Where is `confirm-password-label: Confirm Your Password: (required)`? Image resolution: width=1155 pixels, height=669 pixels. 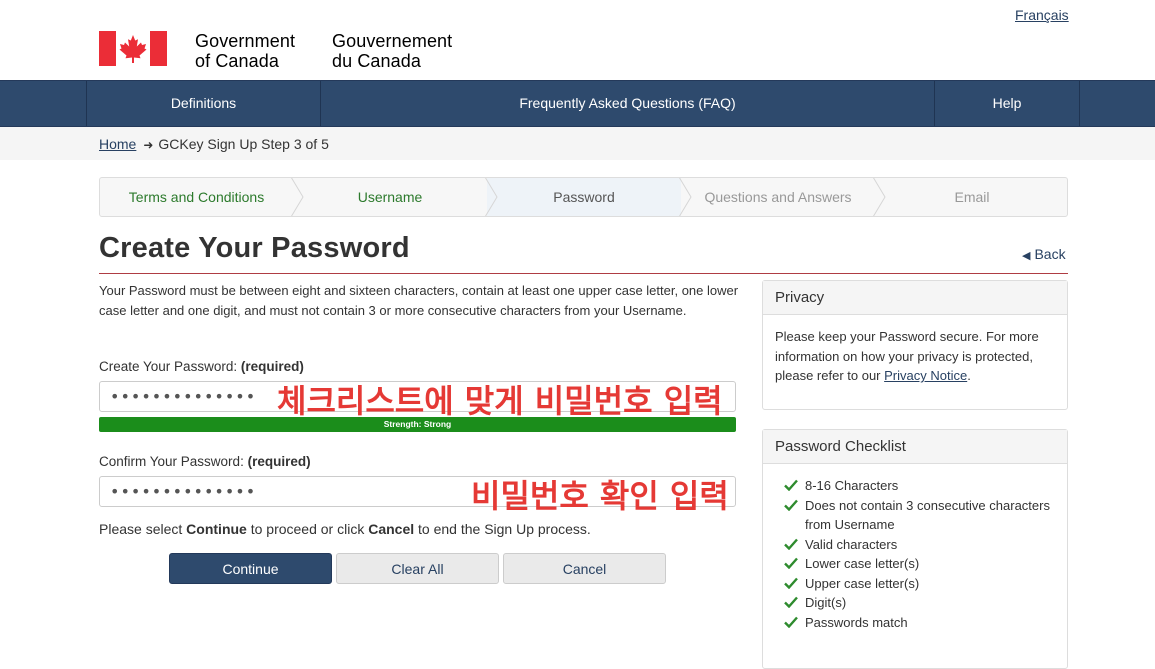 confirm-password-label: Confirm Your Password: (required) is located at coordinates (205, 461).